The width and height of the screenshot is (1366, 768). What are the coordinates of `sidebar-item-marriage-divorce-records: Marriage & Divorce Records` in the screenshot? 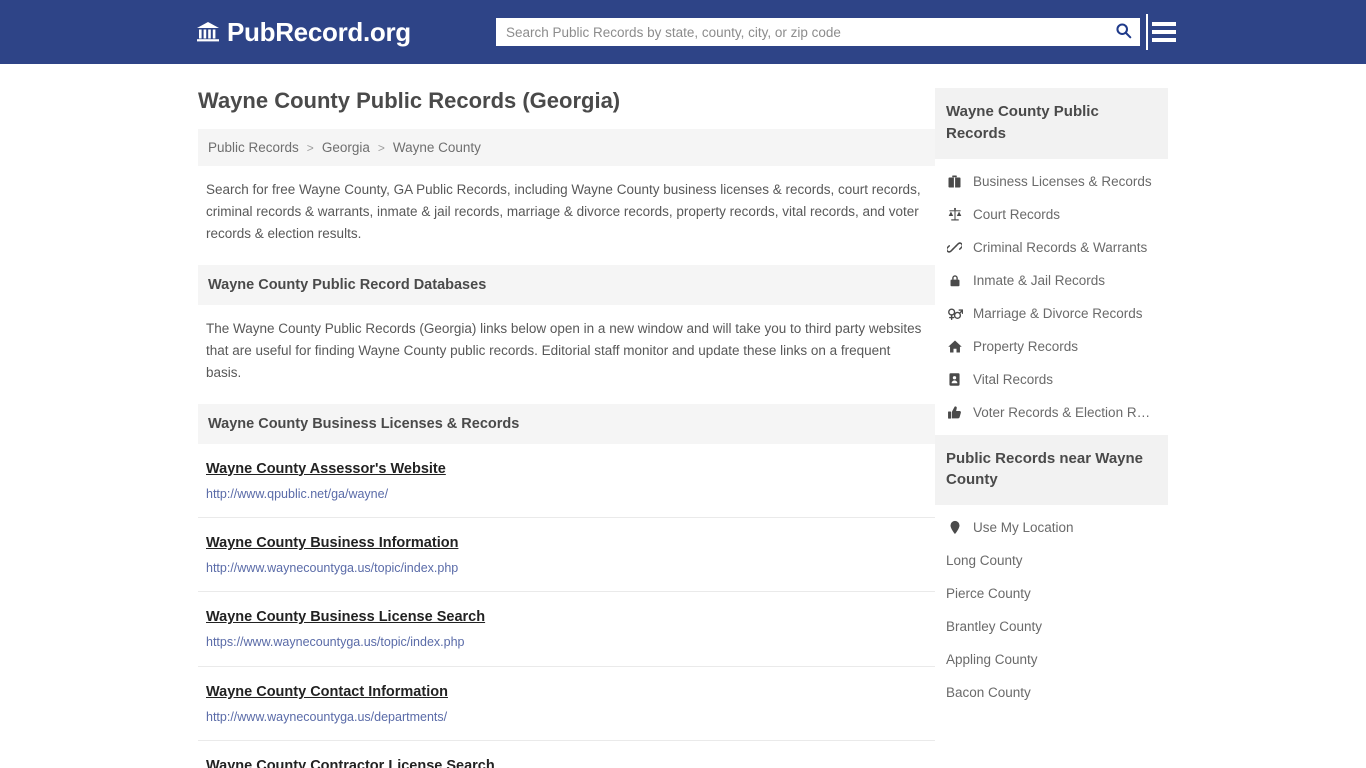 It's located at (1051, 313).